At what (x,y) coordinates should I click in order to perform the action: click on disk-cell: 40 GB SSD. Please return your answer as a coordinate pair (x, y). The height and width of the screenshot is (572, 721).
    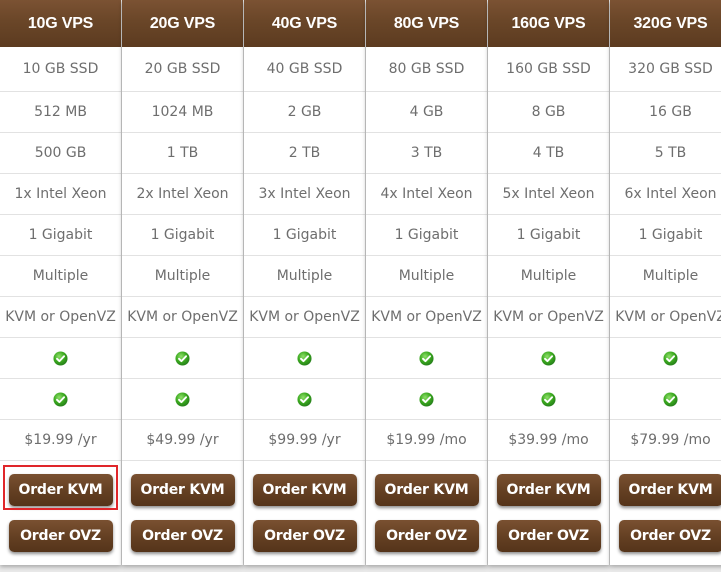
    Looking at the image, I should click on (304, 69).